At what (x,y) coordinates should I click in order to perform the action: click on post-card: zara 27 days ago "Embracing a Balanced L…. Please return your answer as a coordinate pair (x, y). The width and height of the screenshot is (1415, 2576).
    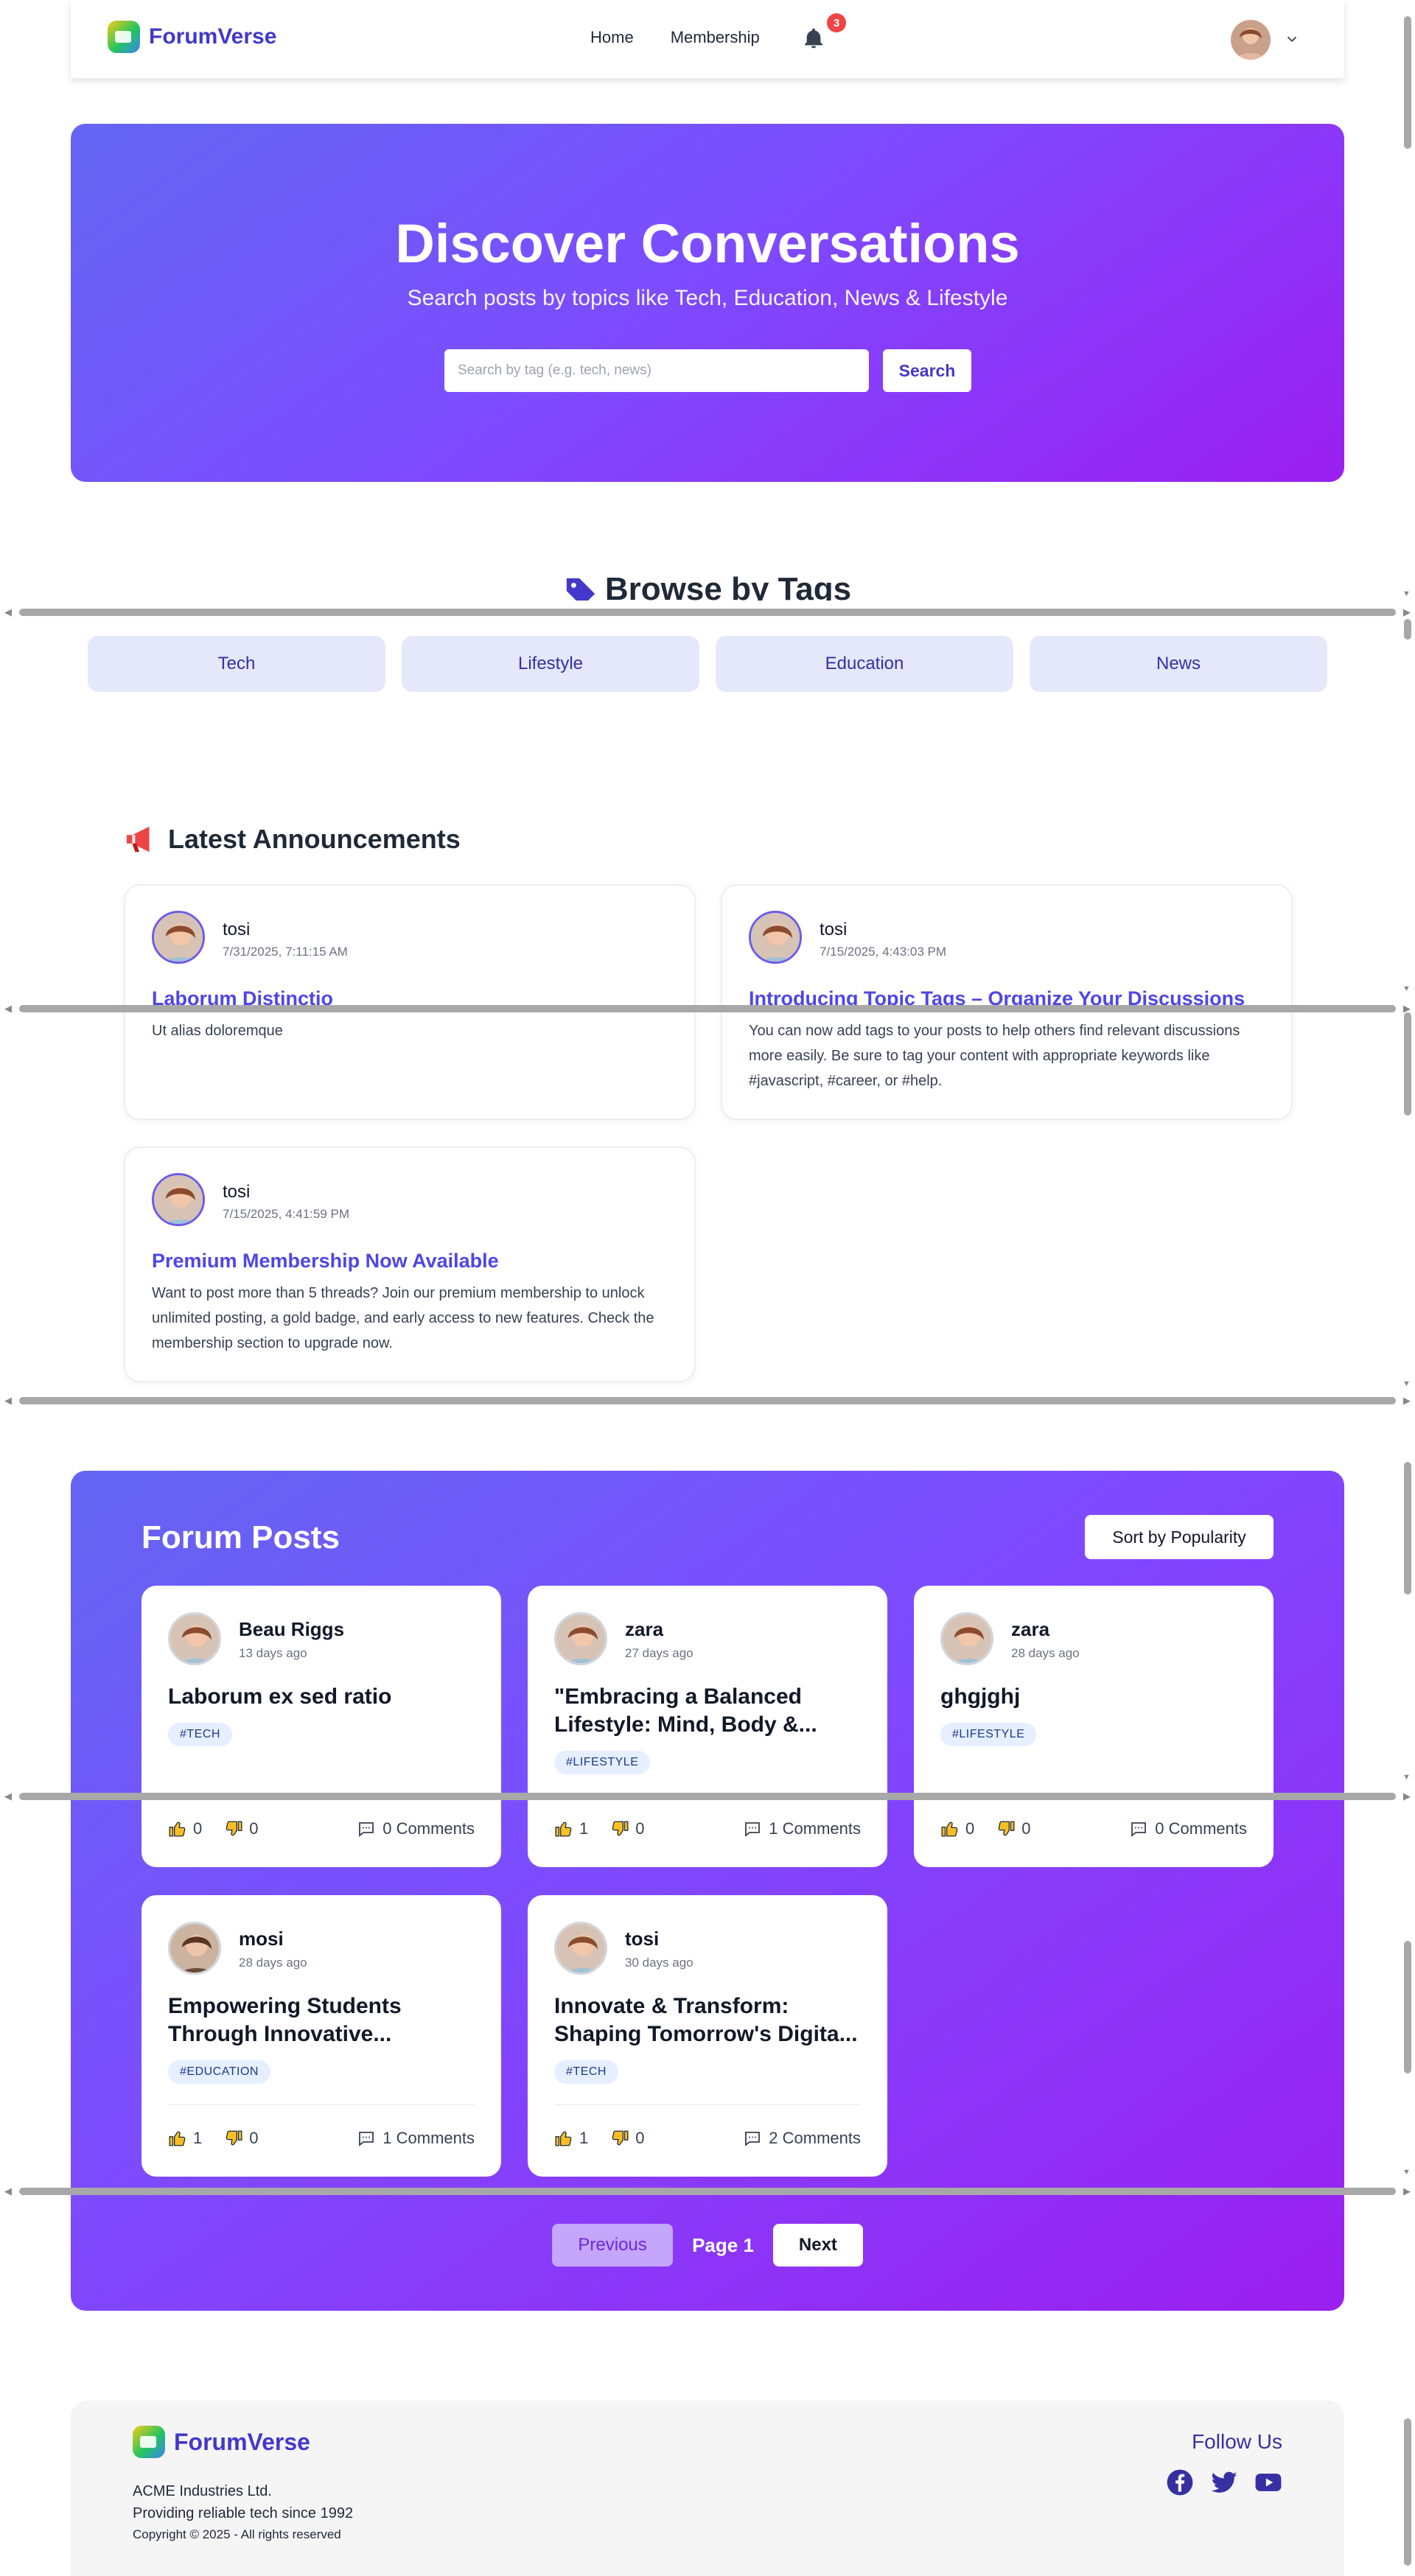
    Looking at the image, I should click on (707, 1726).